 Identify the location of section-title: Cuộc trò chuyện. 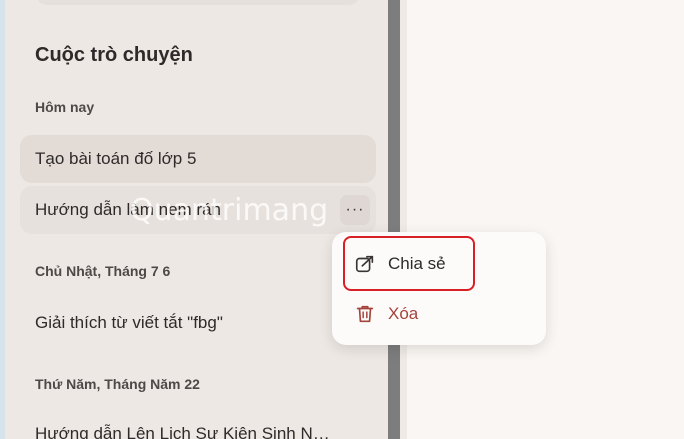
(114, 55).